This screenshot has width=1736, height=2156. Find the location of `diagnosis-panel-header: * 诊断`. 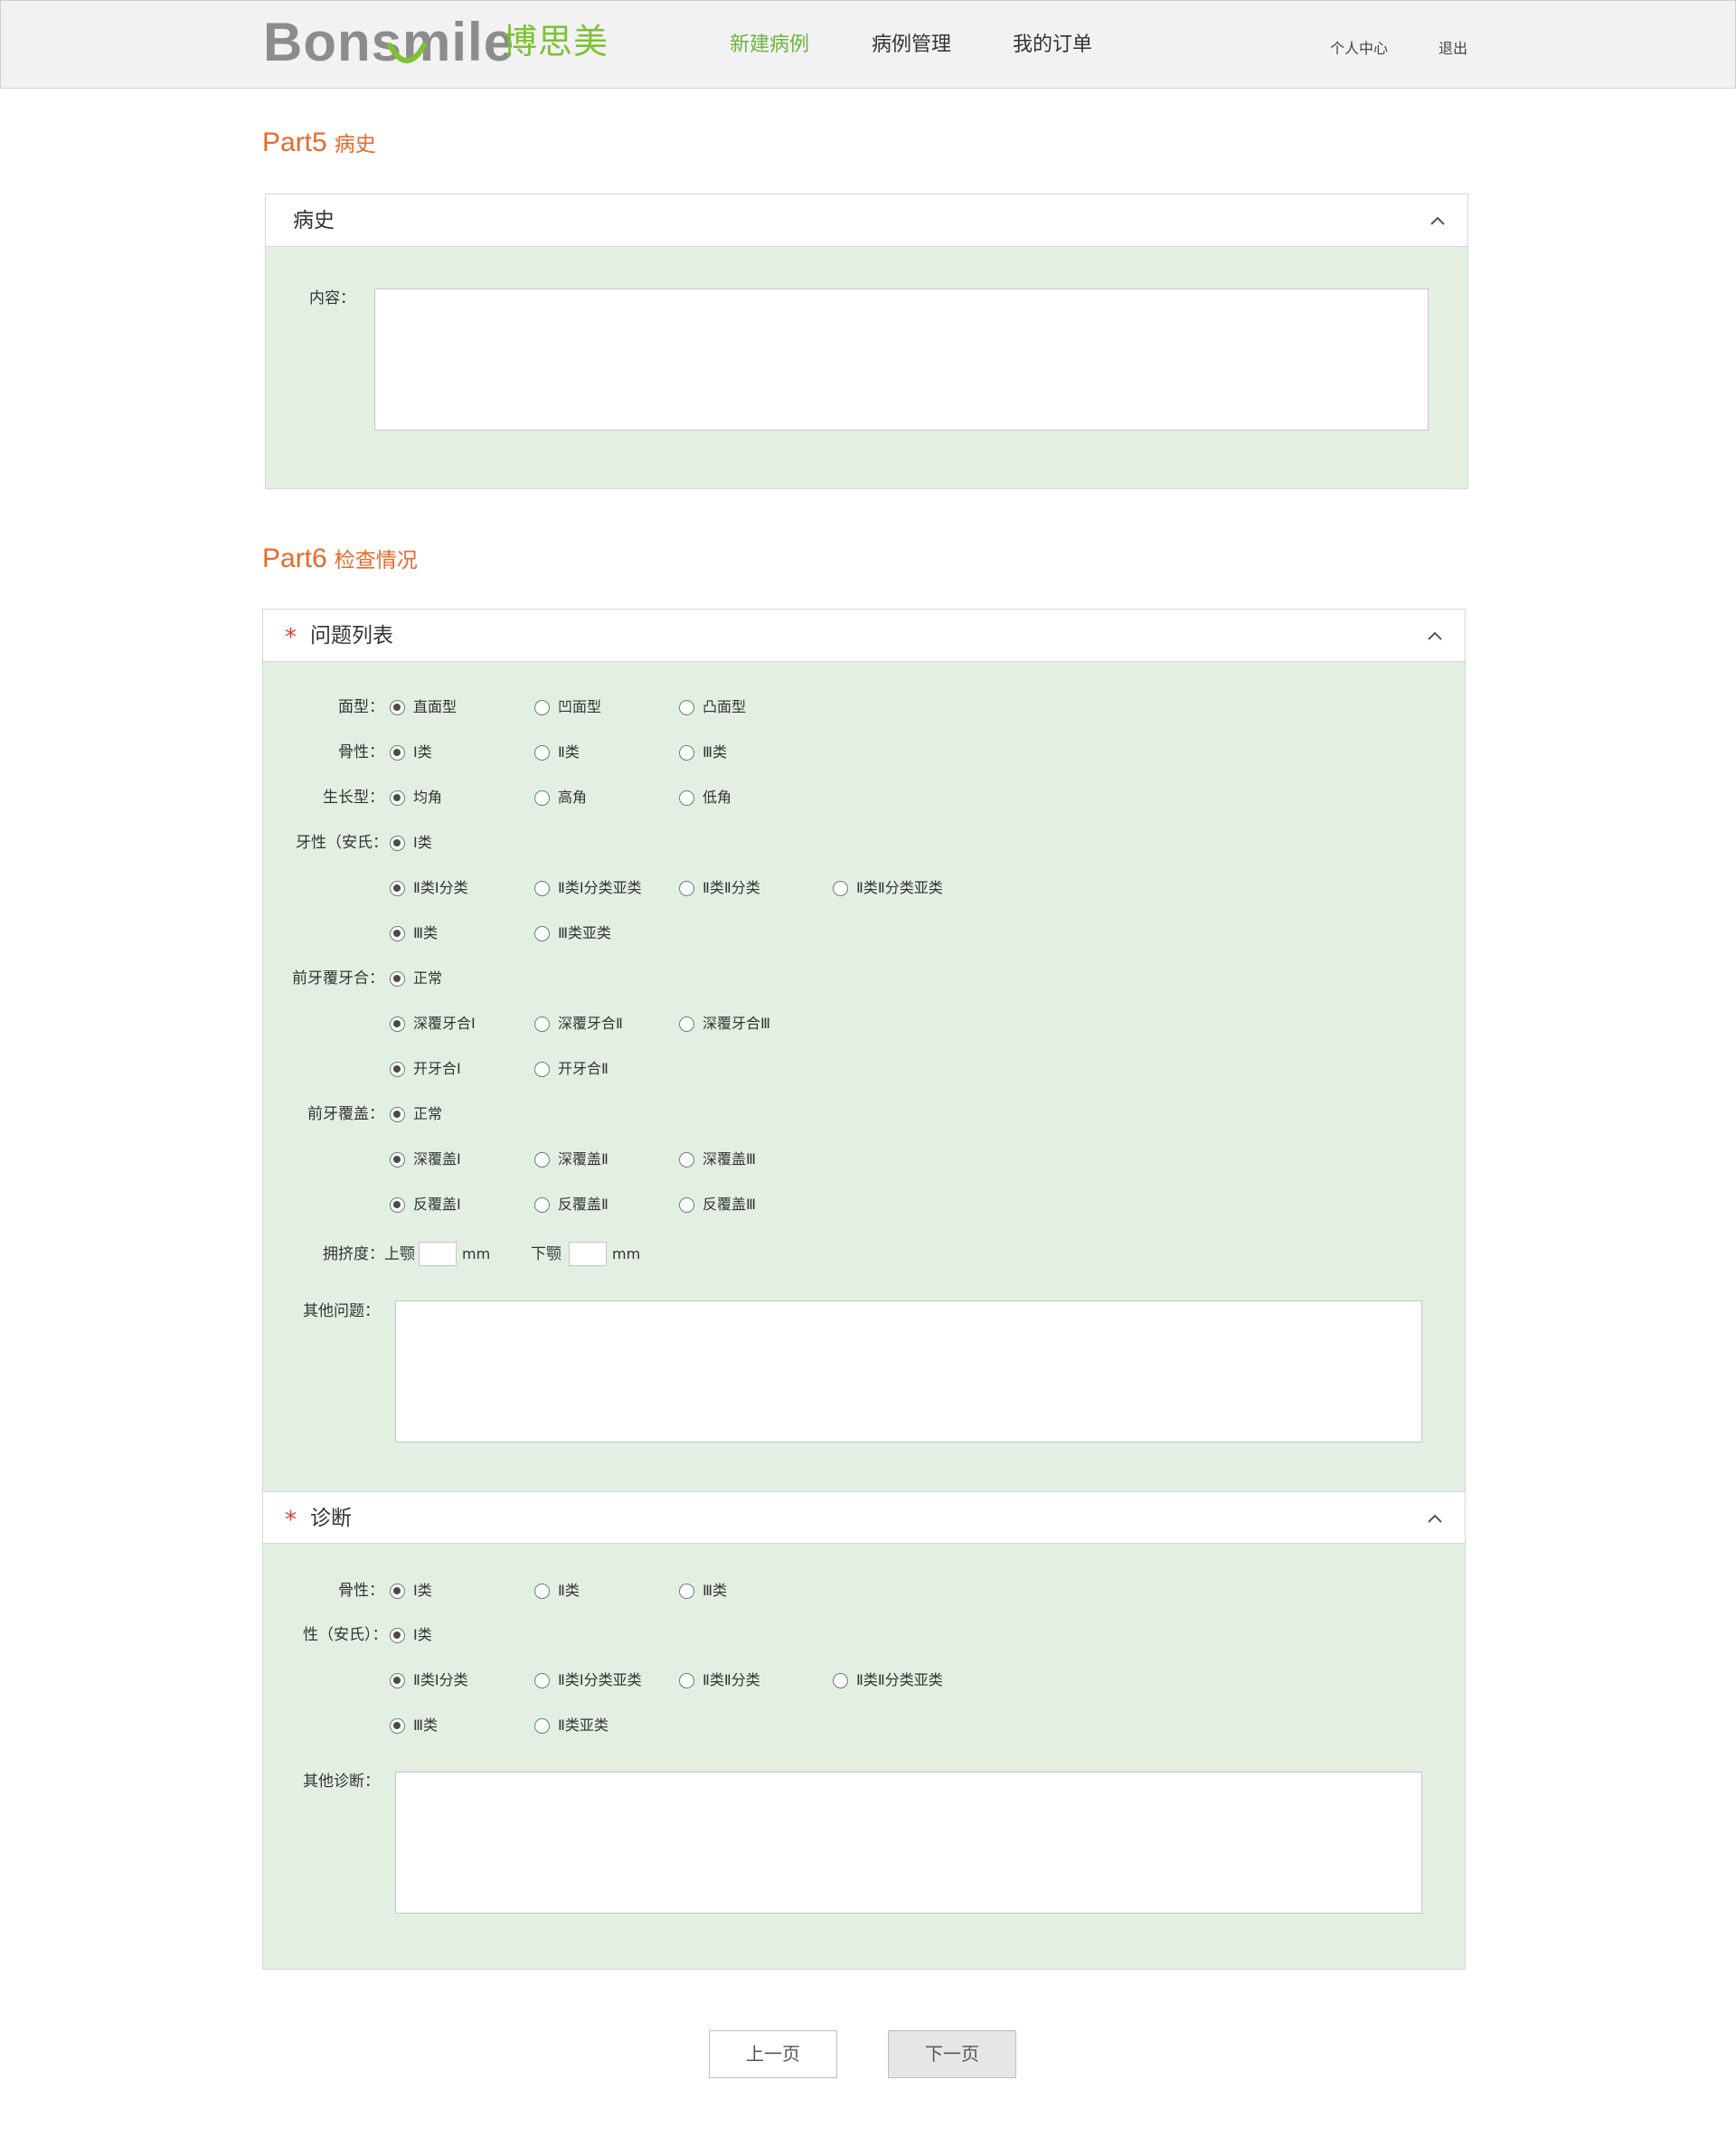

diagnosis-panel-header: * 诊断 is located at coordinates (864, 1517).